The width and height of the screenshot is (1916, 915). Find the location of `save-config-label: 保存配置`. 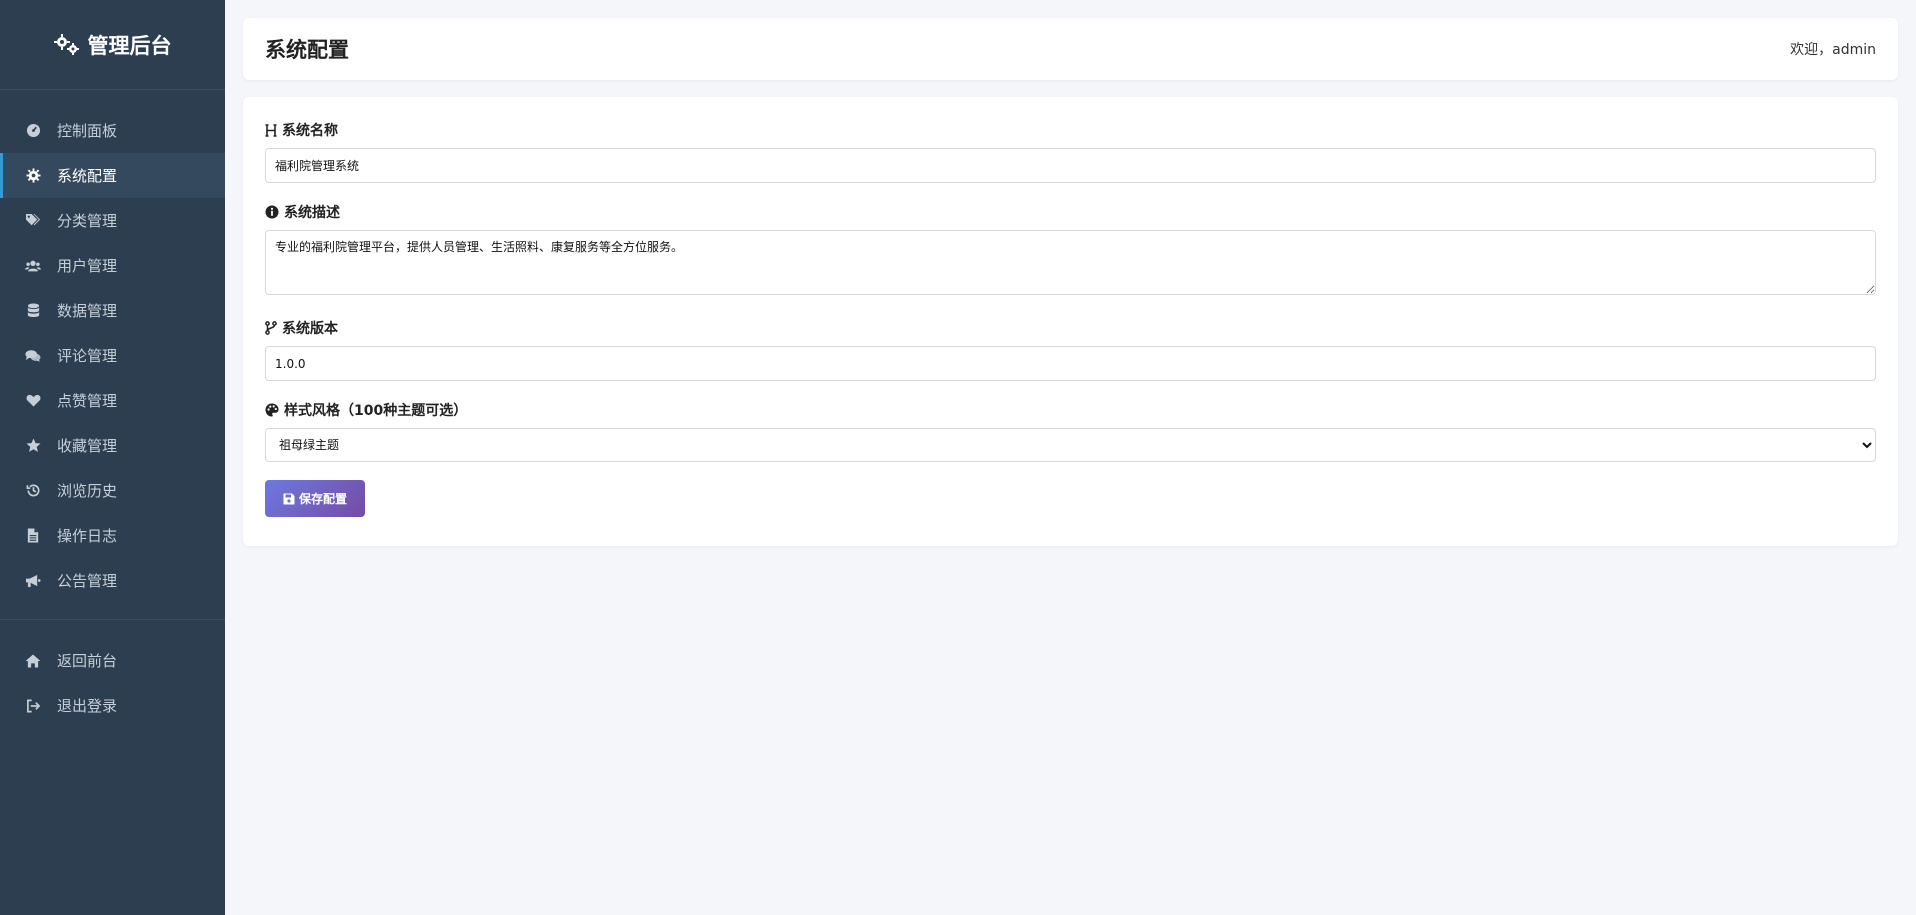

save-config-label: 保存配置 is located at coordinates (322, 499).